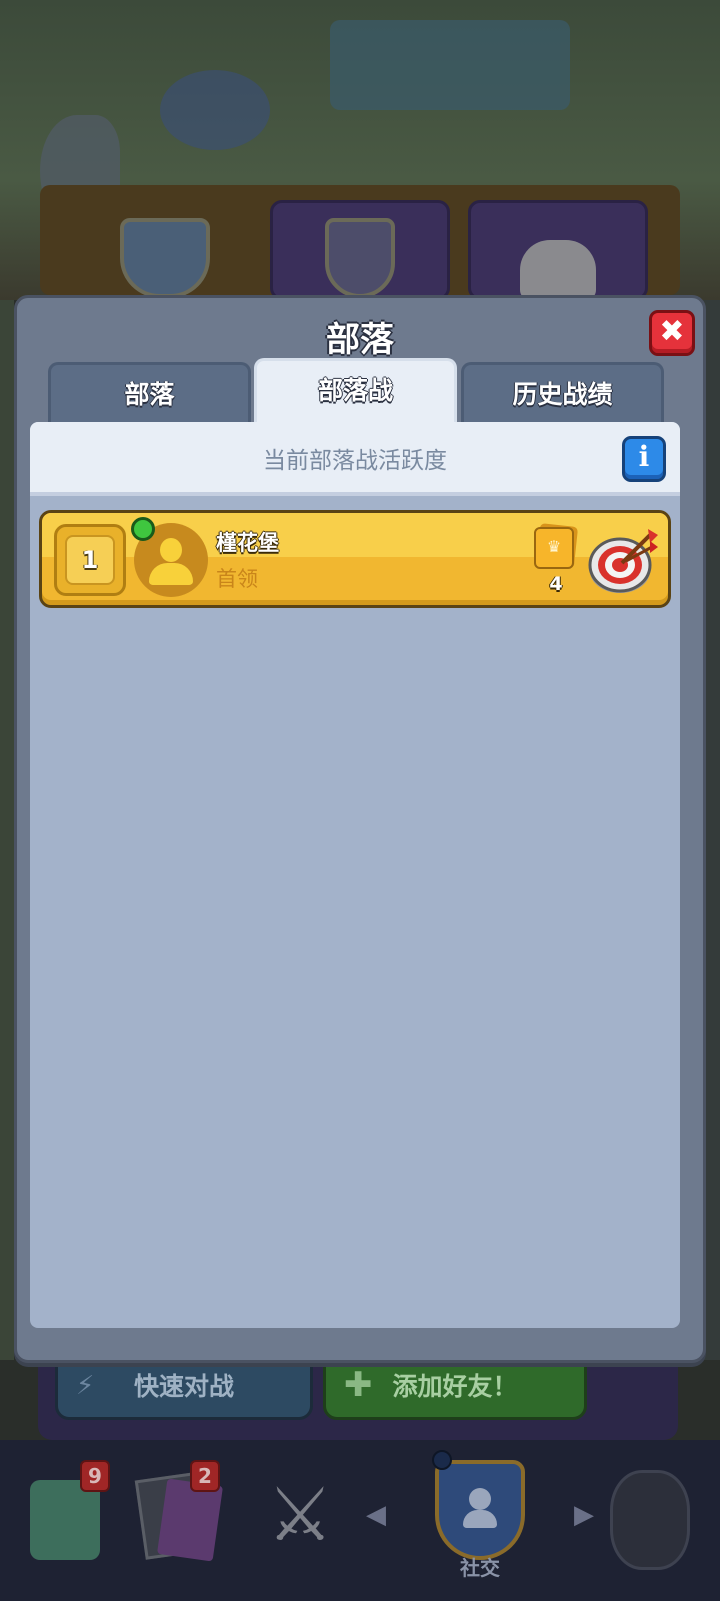 This screenshot has height=1601, width=720. Describe the element at coordinates (7, 830) in the screenshot. I see `background-edge` at that location.